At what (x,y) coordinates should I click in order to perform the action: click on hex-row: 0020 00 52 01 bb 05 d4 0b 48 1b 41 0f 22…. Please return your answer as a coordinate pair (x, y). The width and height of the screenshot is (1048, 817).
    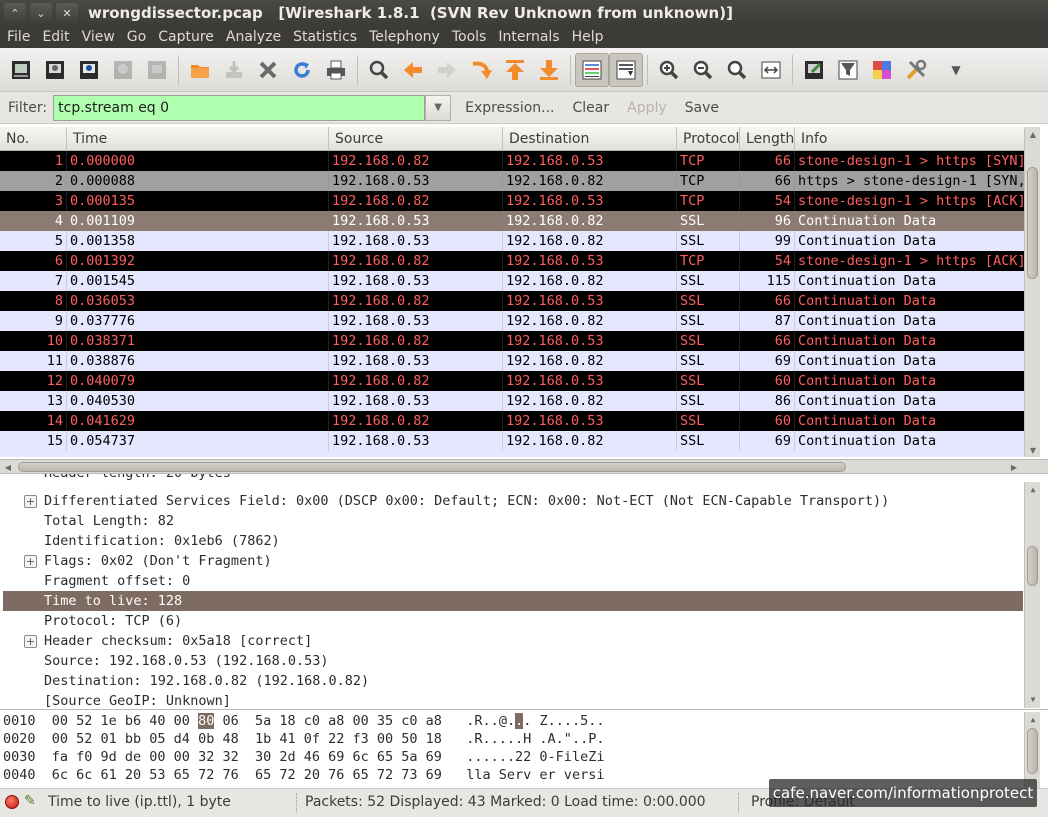
    Looking at the image, I should click on (303, 739).